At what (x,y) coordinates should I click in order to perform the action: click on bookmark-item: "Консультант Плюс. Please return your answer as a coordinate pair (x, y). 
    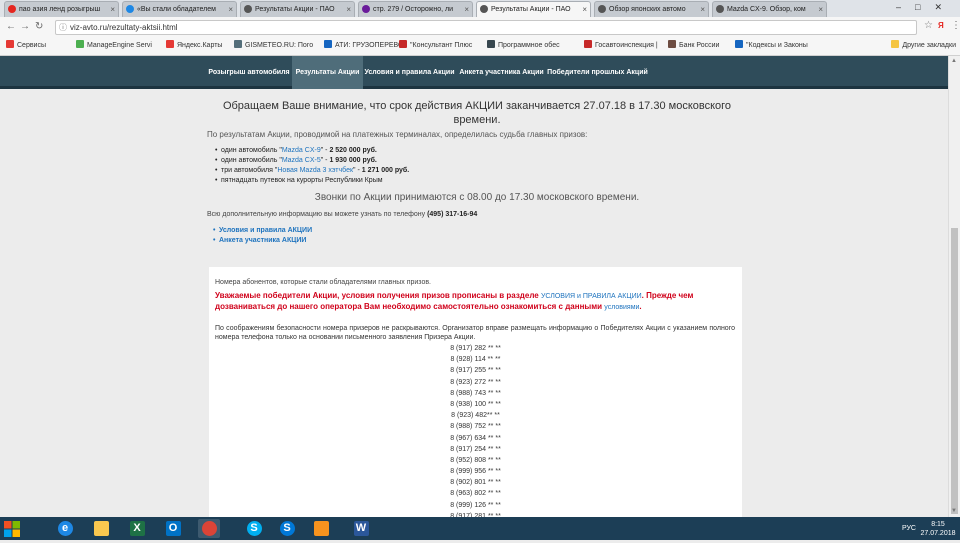
    Looking at the image, I should click on (435, 46).